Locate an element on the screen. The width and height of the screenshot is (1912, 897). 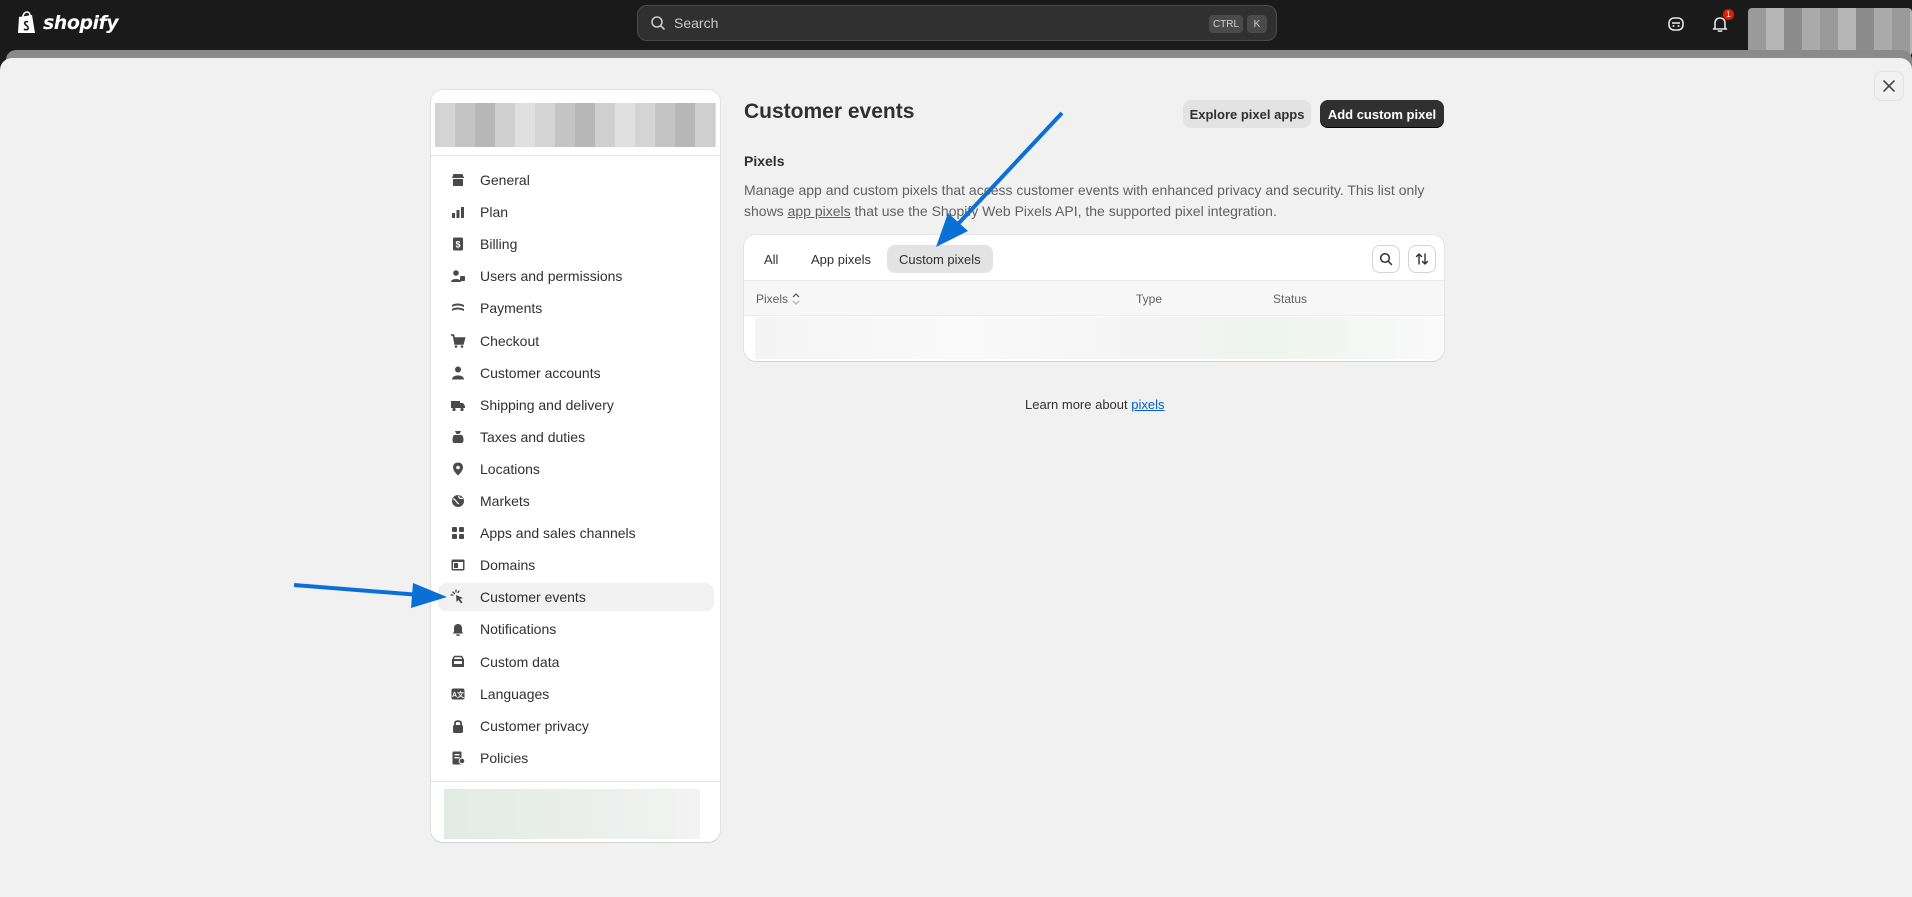
cursor-click-icon is located at coordinates (456, 596).